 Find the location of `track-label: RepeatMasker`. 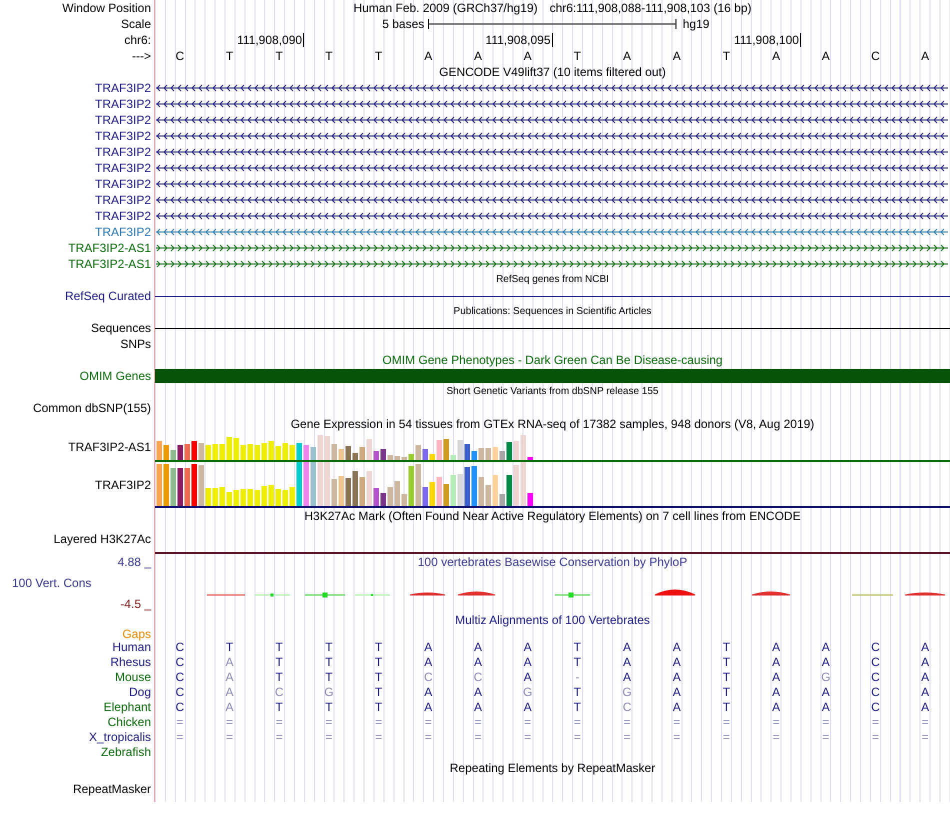

track-label: RepeatMasker is located at coordinates (111, 789).